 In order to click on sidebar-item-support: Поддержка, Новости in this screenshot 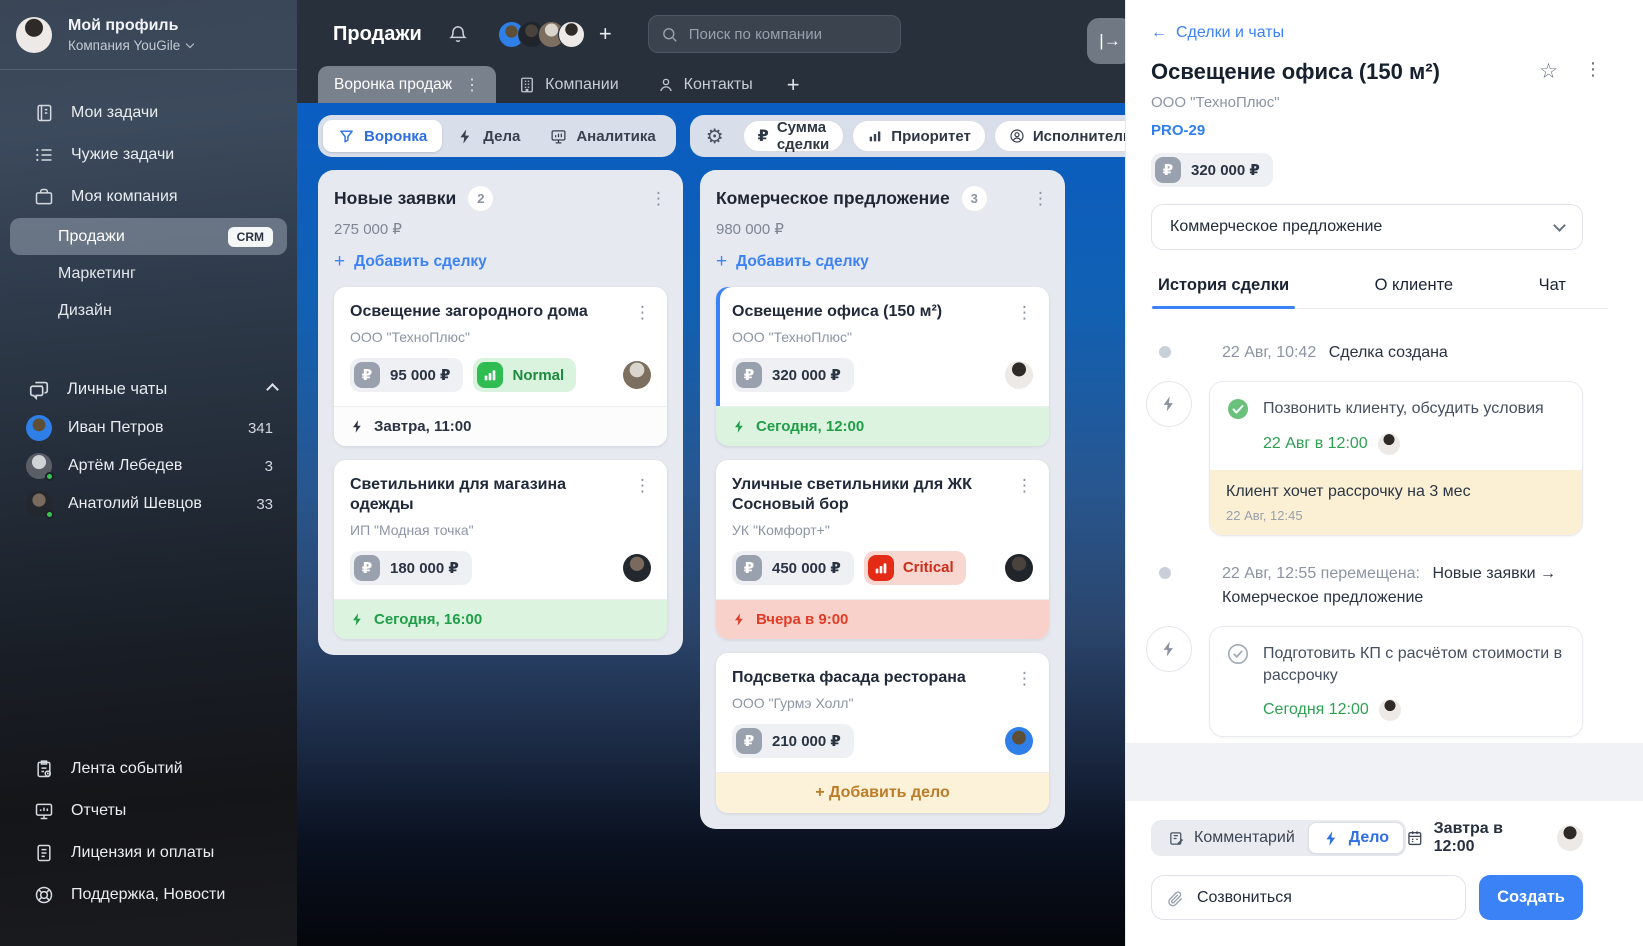, I will do `click(148, 895)`.